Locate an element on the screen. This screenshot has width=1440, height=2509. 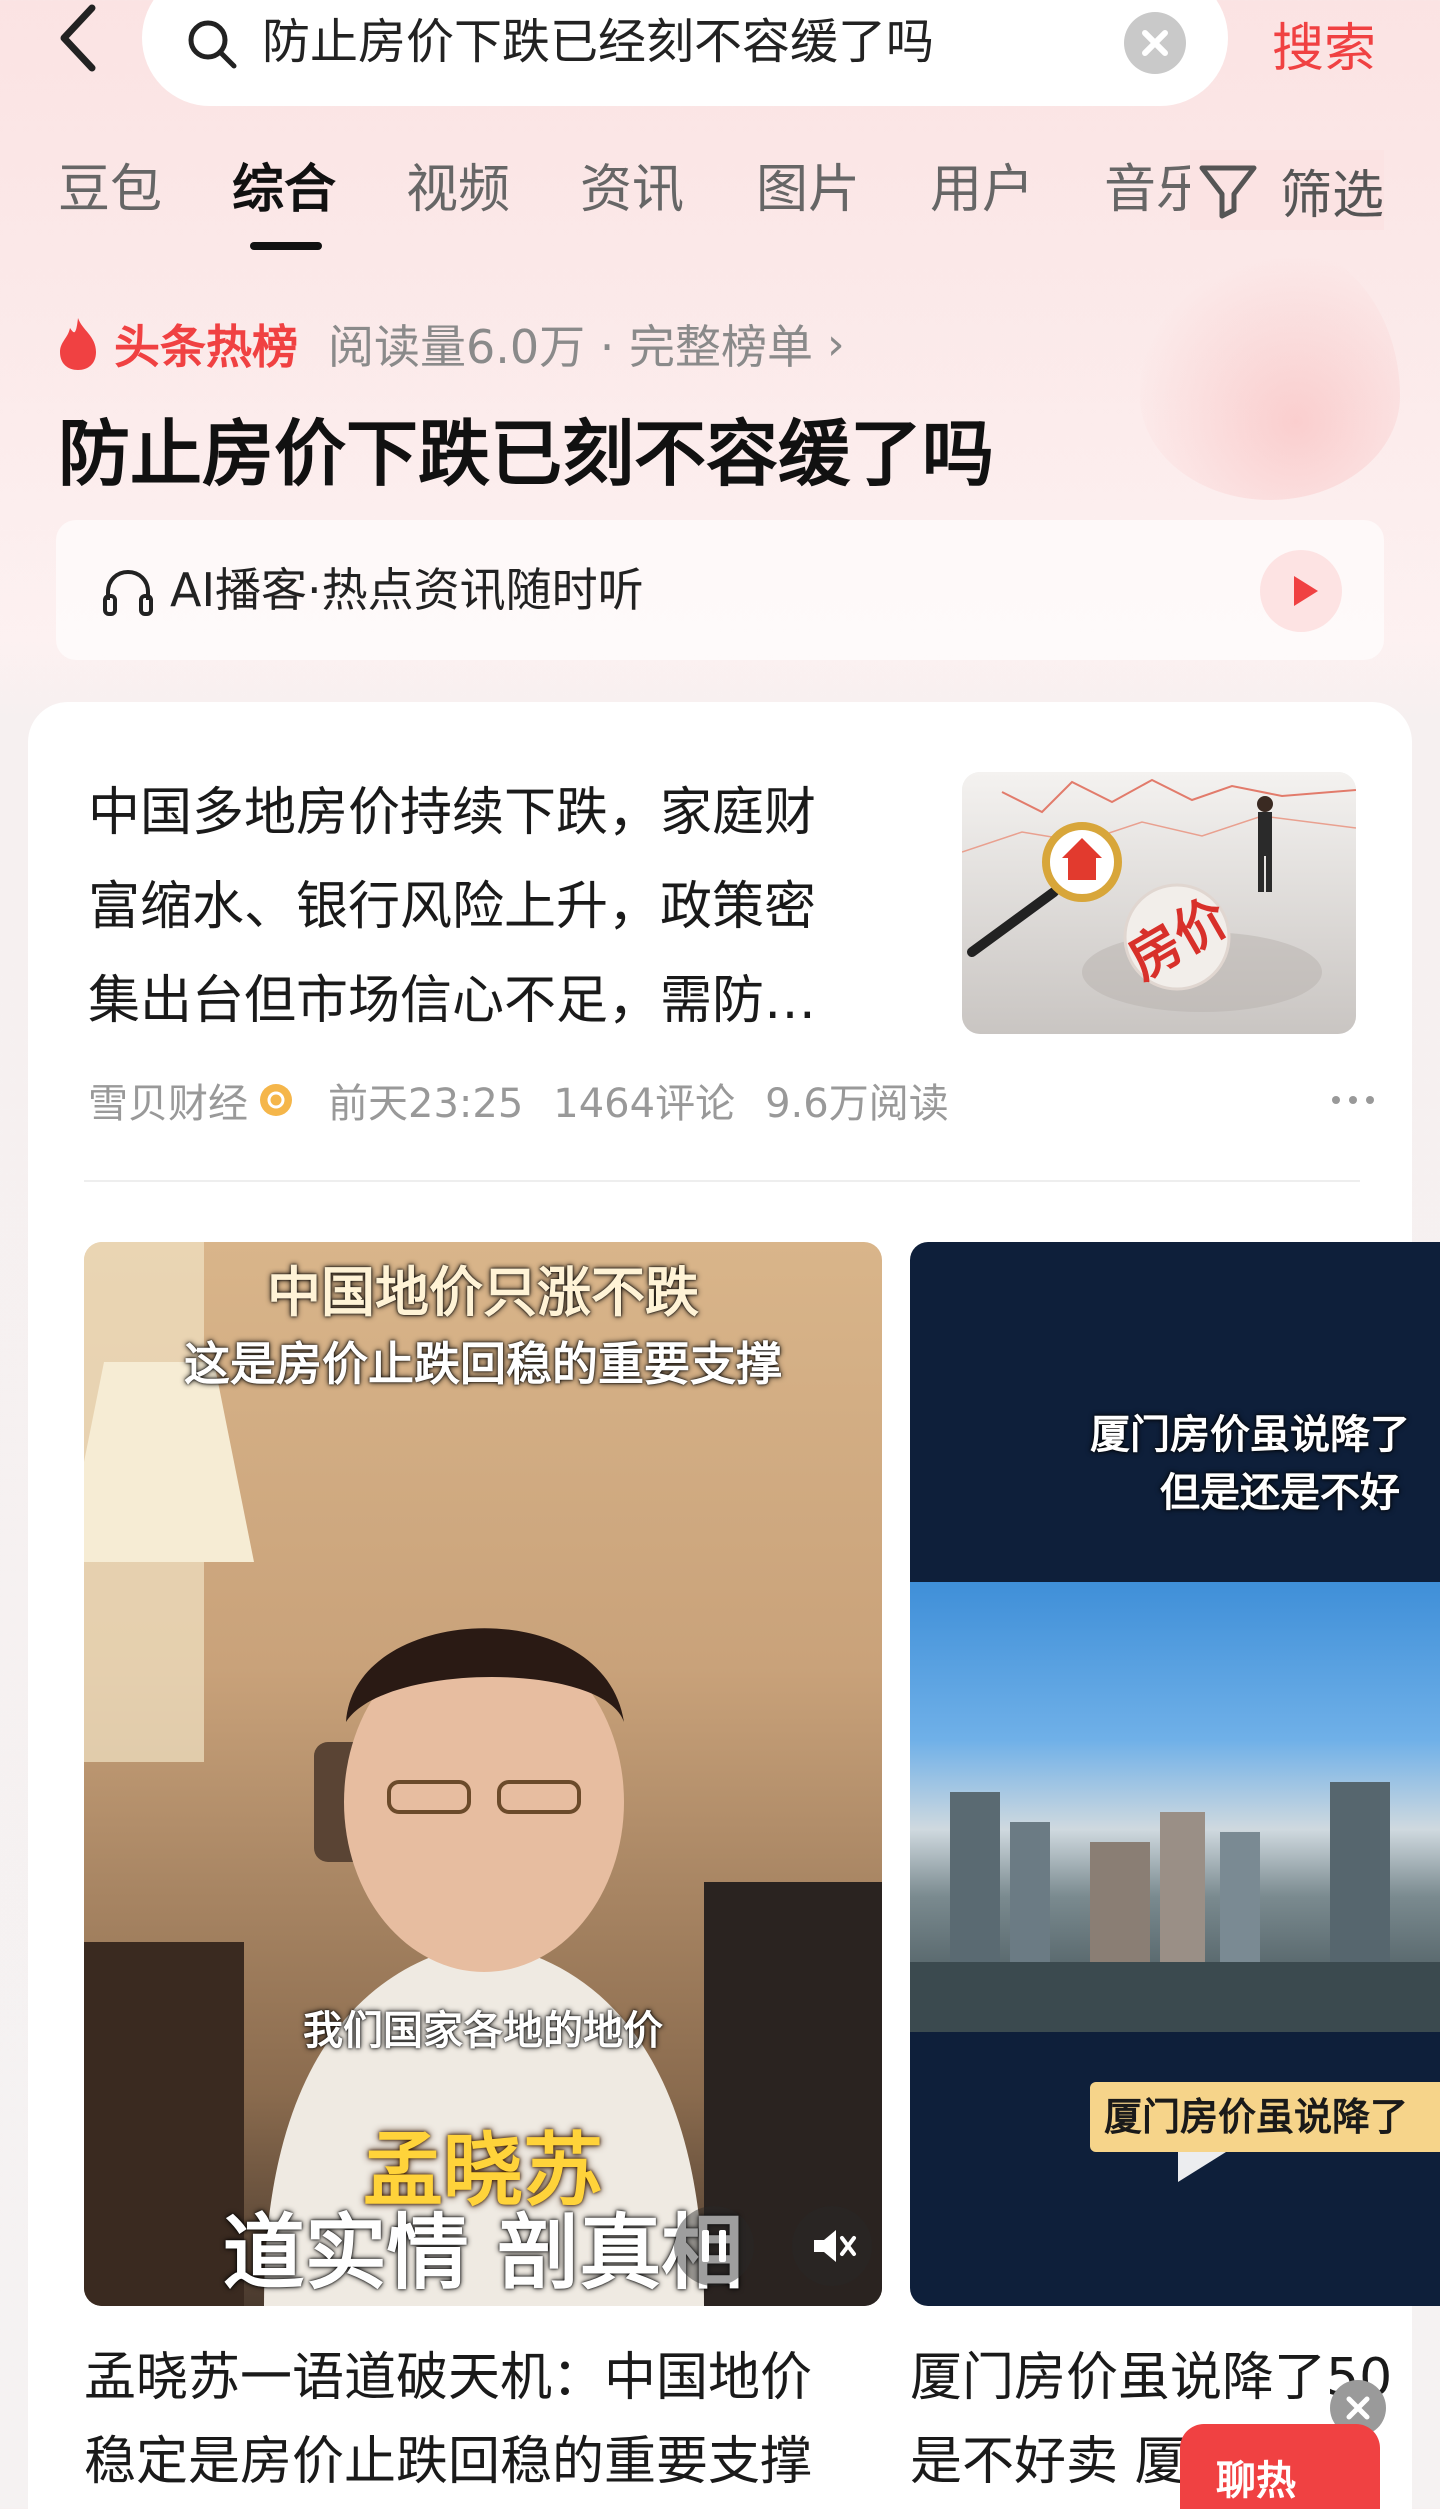
house-price-magnifier-image: 房价 is located at coordinates (1159, 903).